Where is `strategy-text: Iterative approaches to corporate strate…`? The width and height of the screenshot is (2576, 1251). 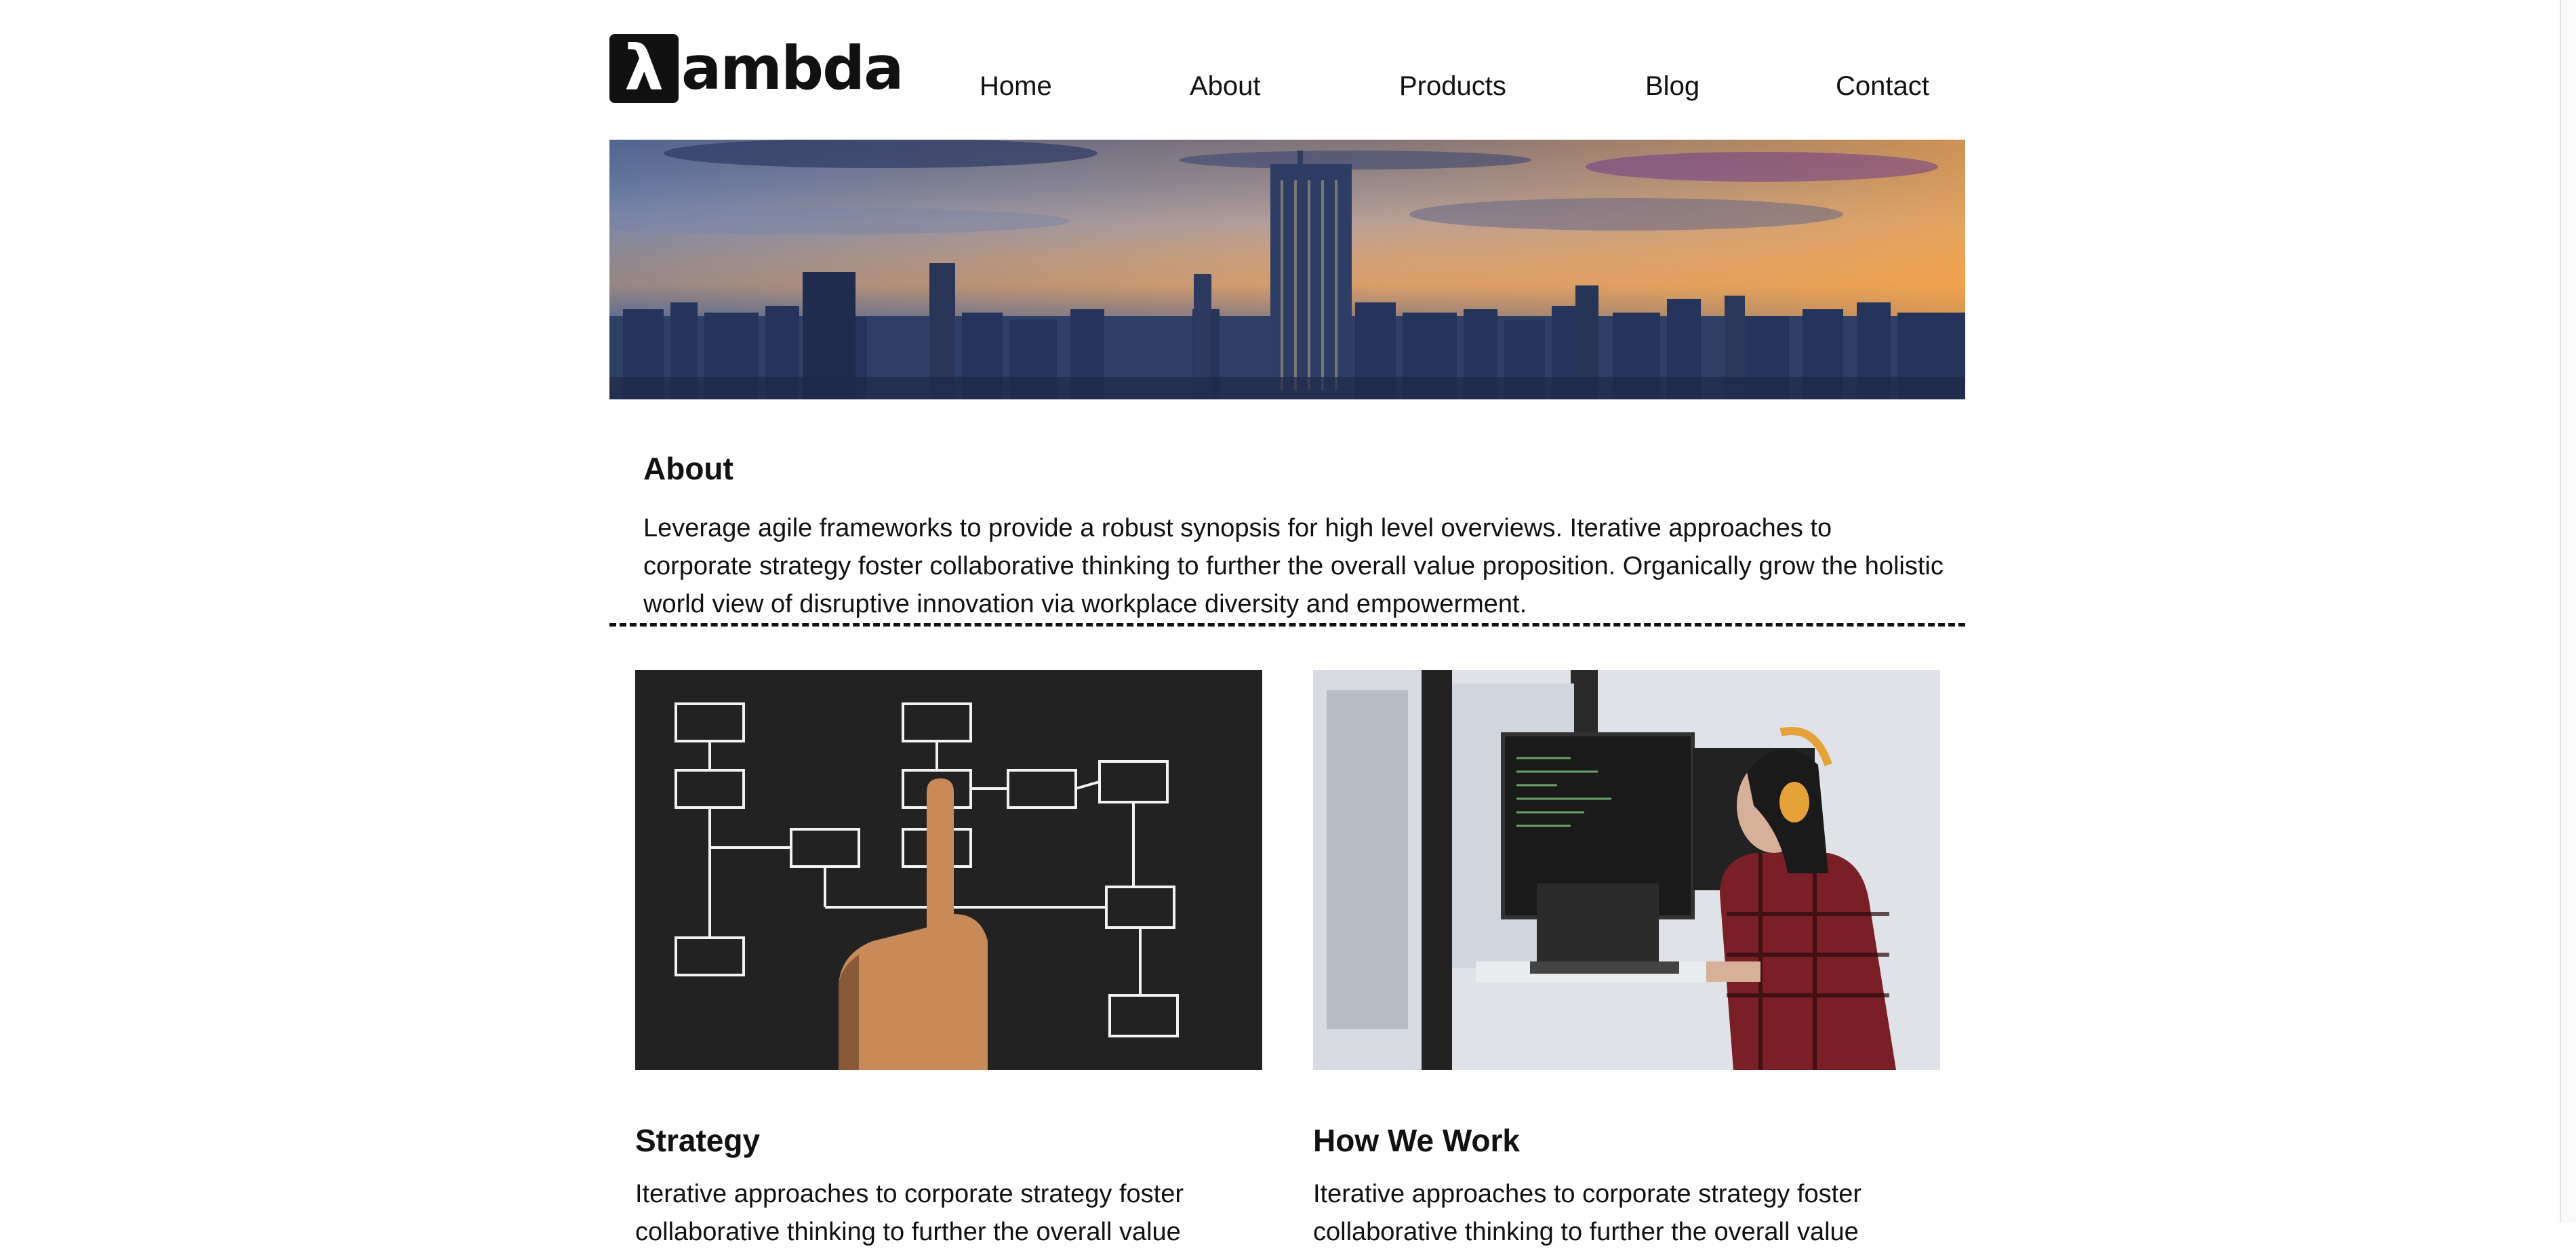 strategy-text: Iterative approaches to corporate strate… is located at coordinates (909, 1213).